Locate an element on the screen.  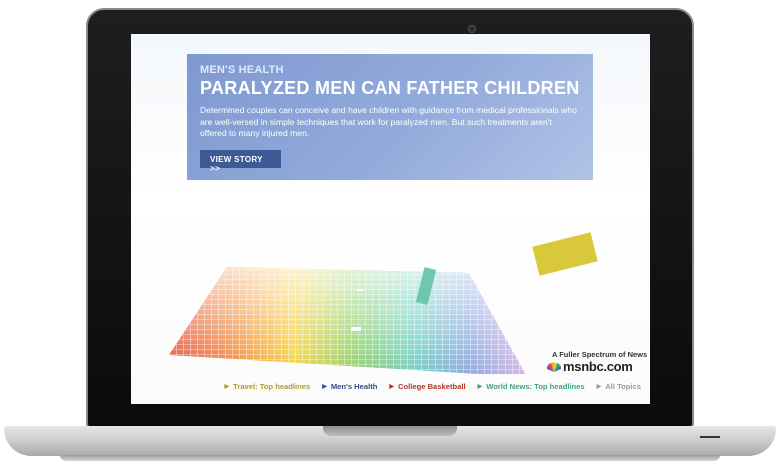
nav-link-label: World News: Top headlines is located at coordinates (535, 386).